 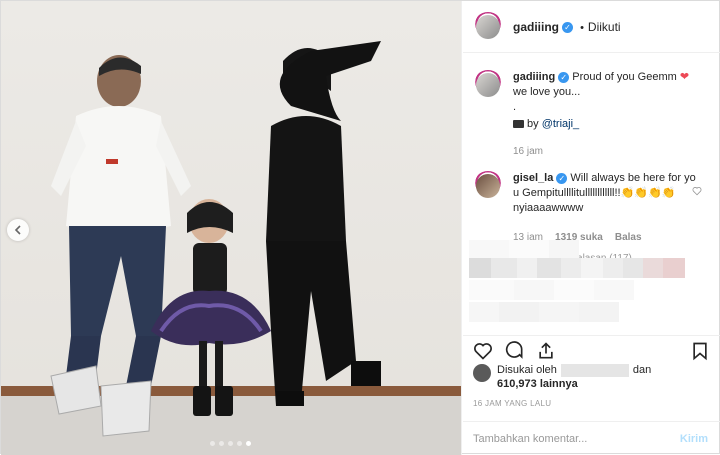 I want to click on photo-woman-figure, so click(x=323, y=223).